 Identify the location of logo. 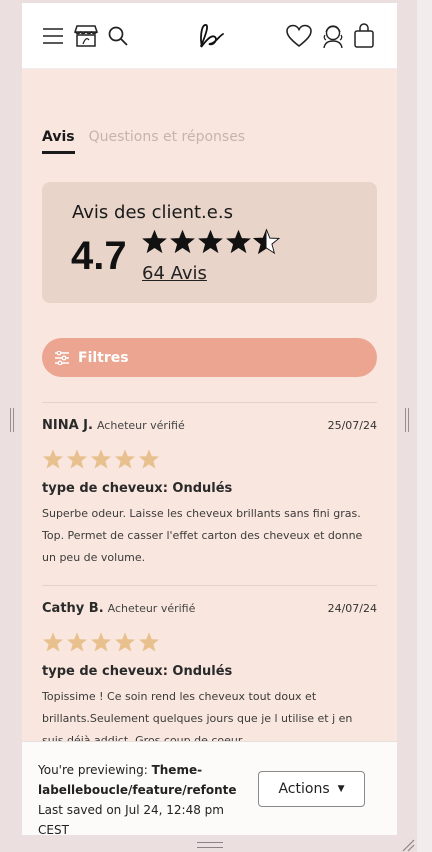
(210, 36).